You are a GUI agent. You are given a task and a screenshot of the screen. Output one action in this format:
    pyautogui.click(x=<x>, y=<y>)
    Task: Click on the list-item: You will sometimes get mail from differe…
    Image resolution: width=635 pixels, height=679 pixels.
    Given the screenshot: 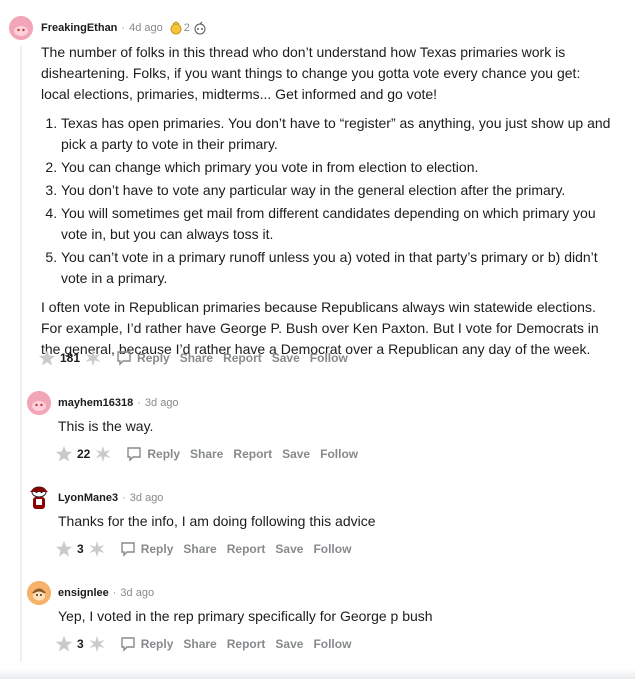 What is the action you would take?
    pyautogui.click(x=336, y=224)
    